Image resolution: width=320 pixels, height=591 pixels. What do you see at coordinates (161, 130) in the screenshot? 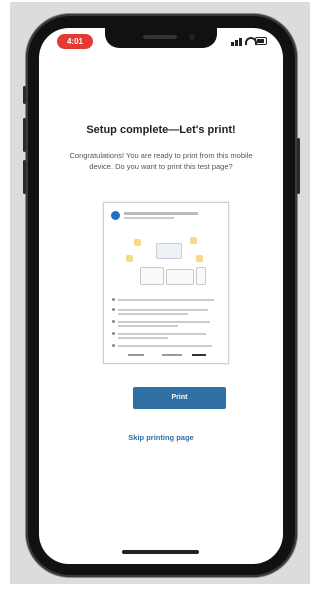
I see `page-title: Setup complete—Let's print!` at bounding box center [161, 130].